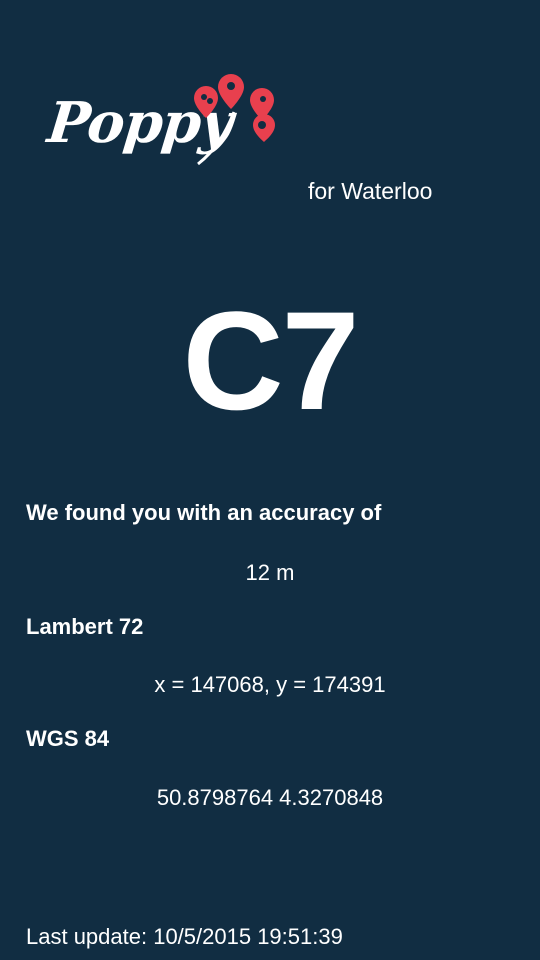 The width and height of the screenshot is (540, 960). Describe the element at coordinates (184, 936) in the screenshot. I see `last-update-text: Last update: 10/5/2015 19:51:39` at that location.